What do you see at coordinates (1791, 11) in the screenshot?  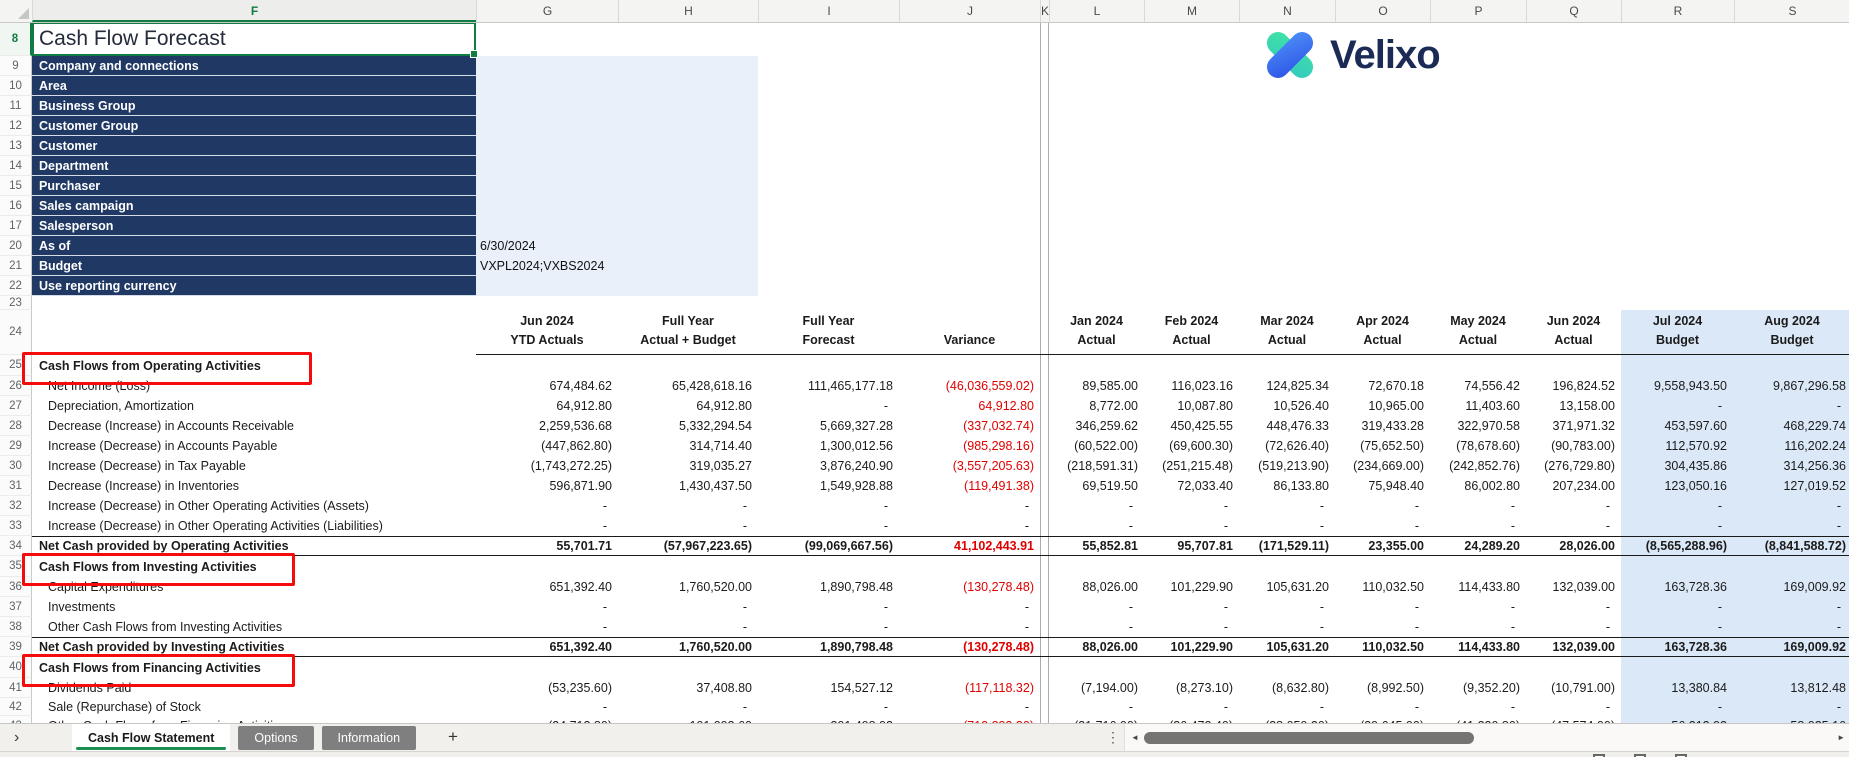 I see `column-header-S: S` at bounding box center [1791, 11].